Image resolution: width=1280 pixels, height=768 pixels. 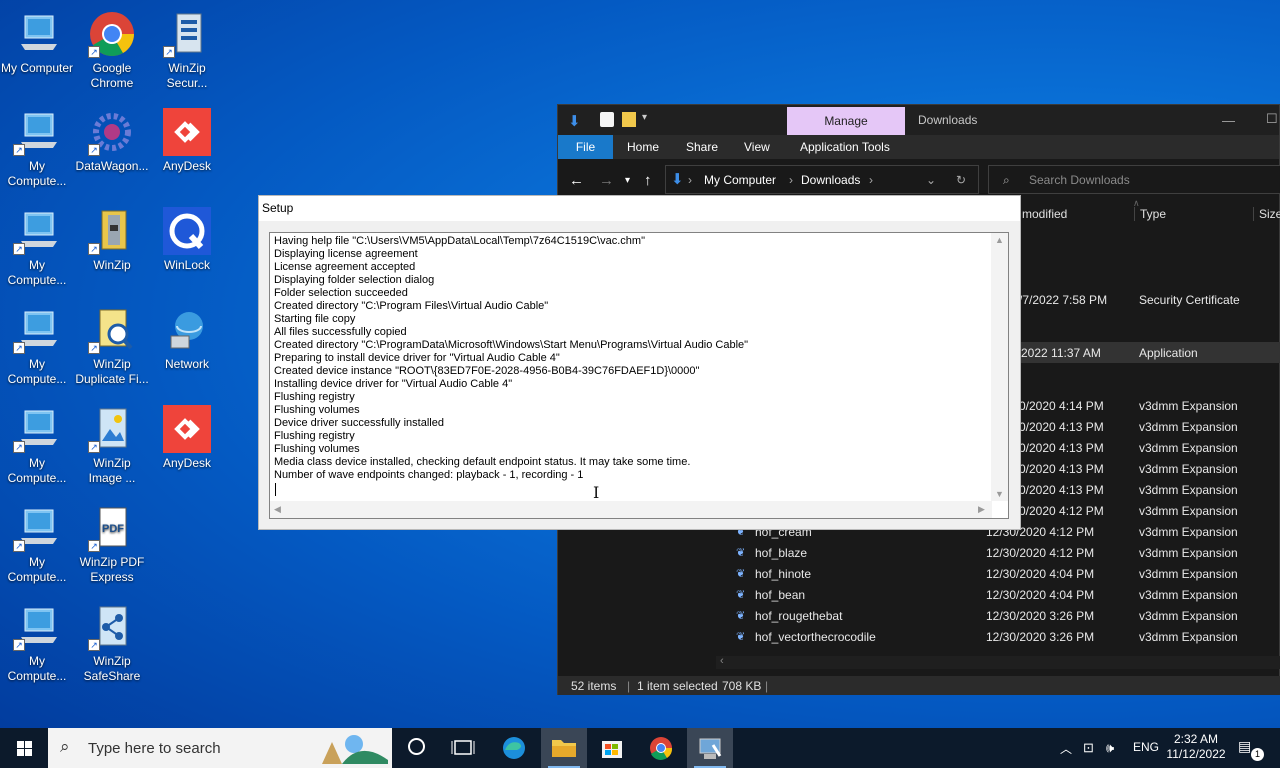 I want to click on download-arrow-icon: ⬇, so click(x=574, y=121).